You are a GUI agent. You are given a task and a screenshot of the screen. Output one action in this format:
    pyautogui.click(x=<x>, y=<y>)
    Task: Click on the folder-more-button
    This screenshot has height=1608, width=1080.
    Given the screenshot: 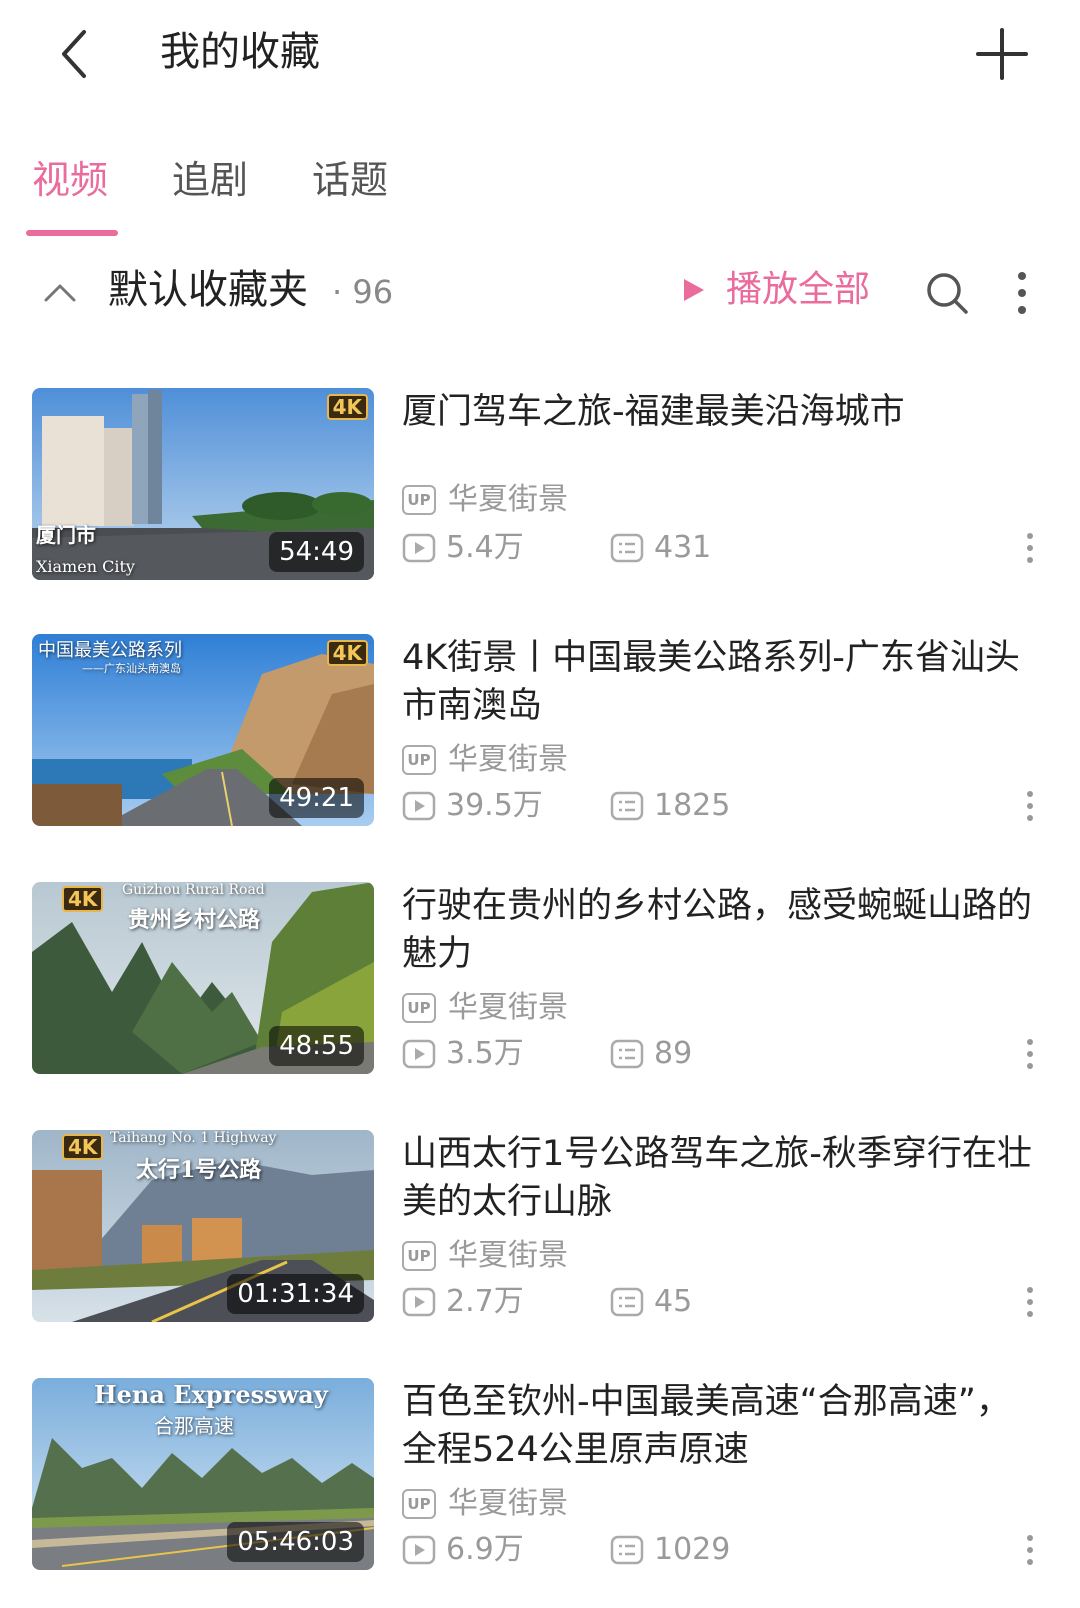 What is the action you would take?
    pyautogui.click(x=1022, y=293)
    